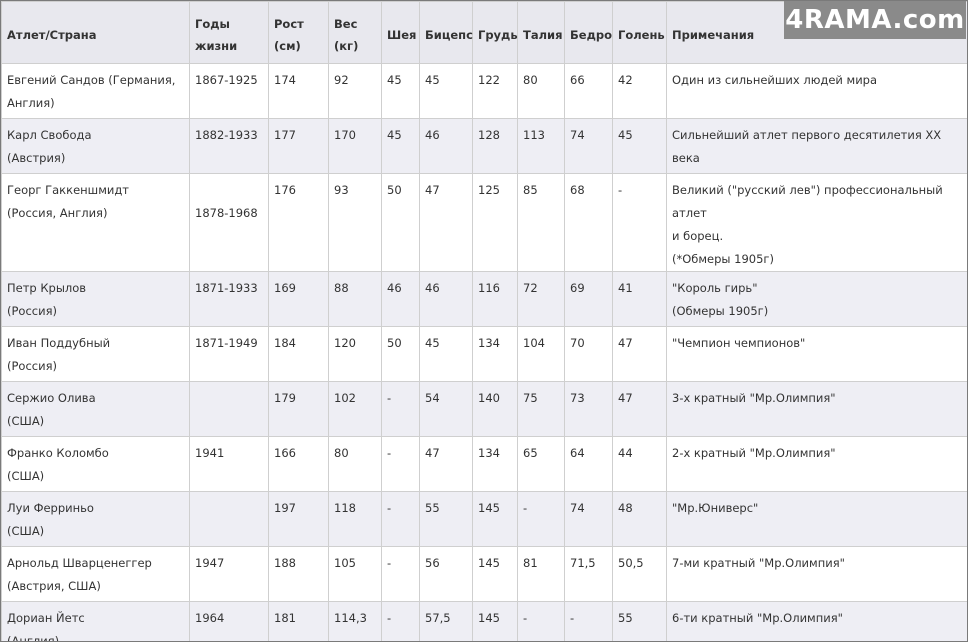 This screenshot has width=968, height=642. What do you see at coordinates (229, 621) in the screenshot?
I see `cell-years: 1964` at bounding box center [229, 621].